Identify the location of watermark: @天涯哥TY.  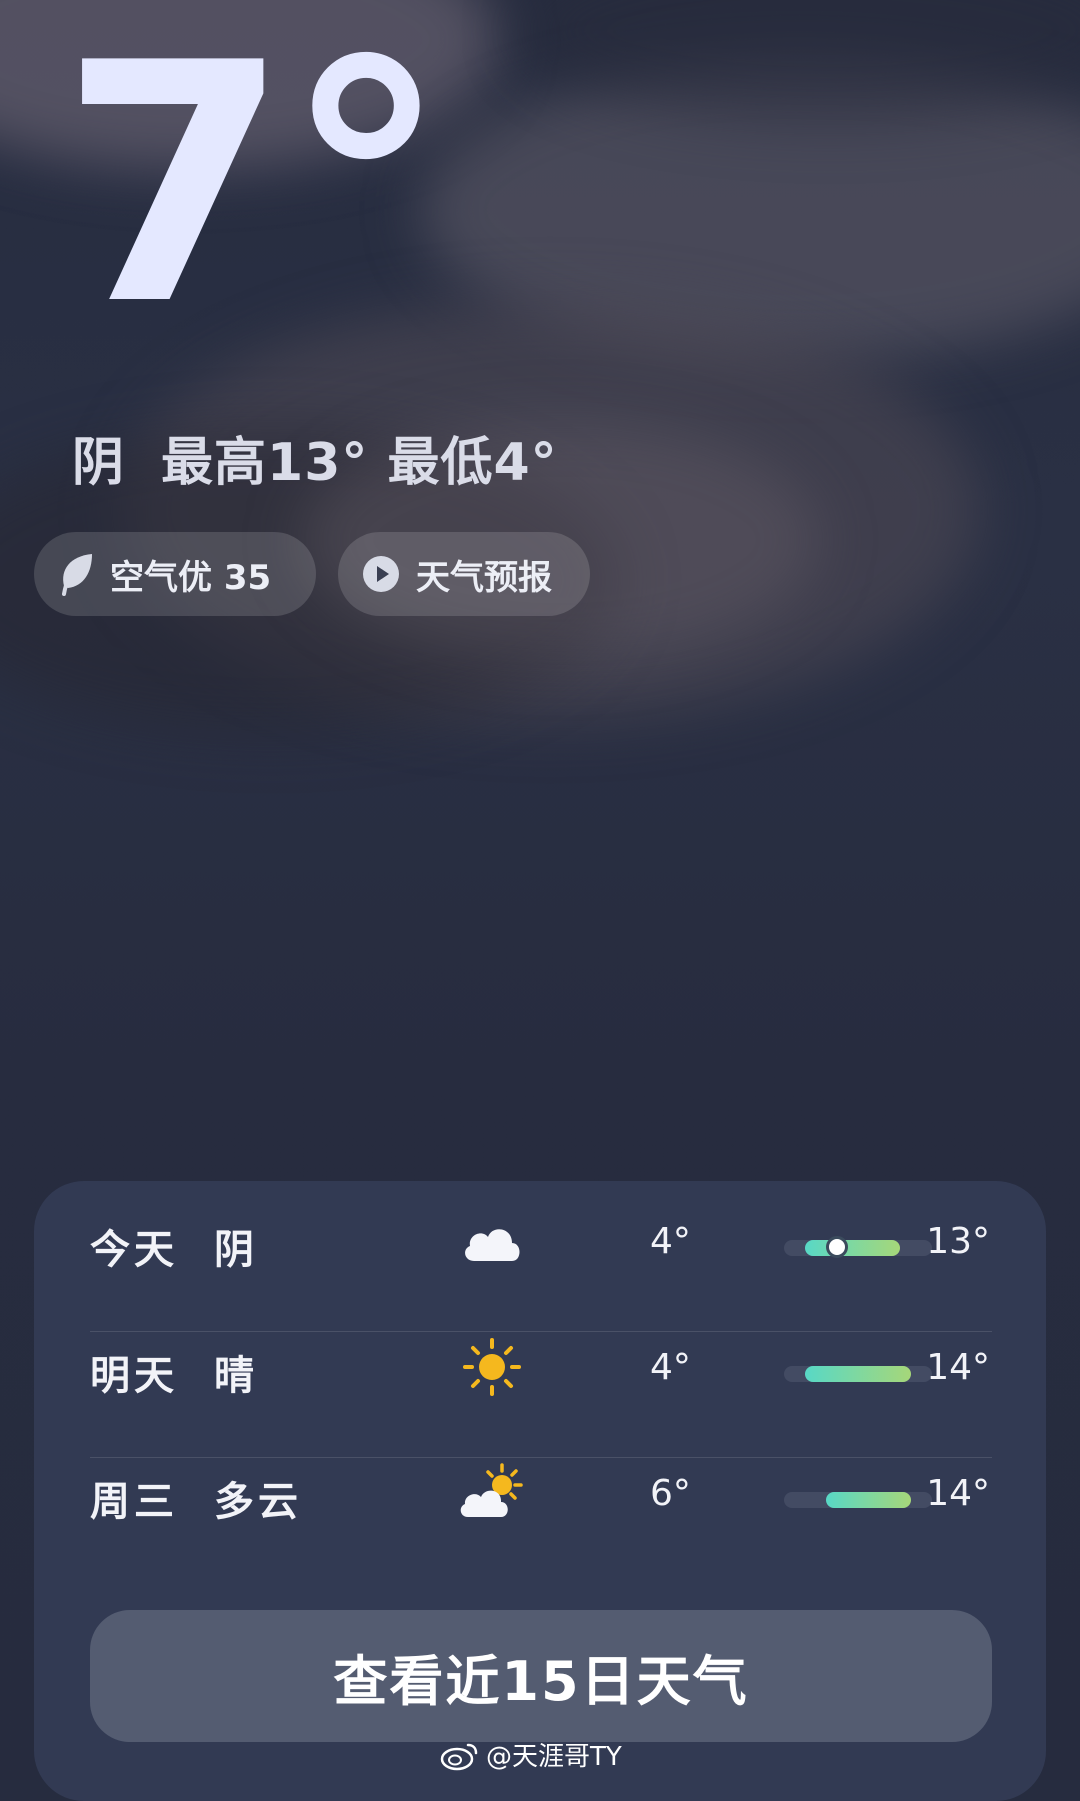
(531, 1754).